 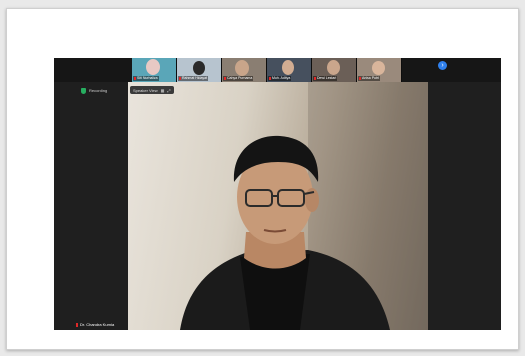 I want to click on expand-icon: ⤢, so click(x=169, y=90).